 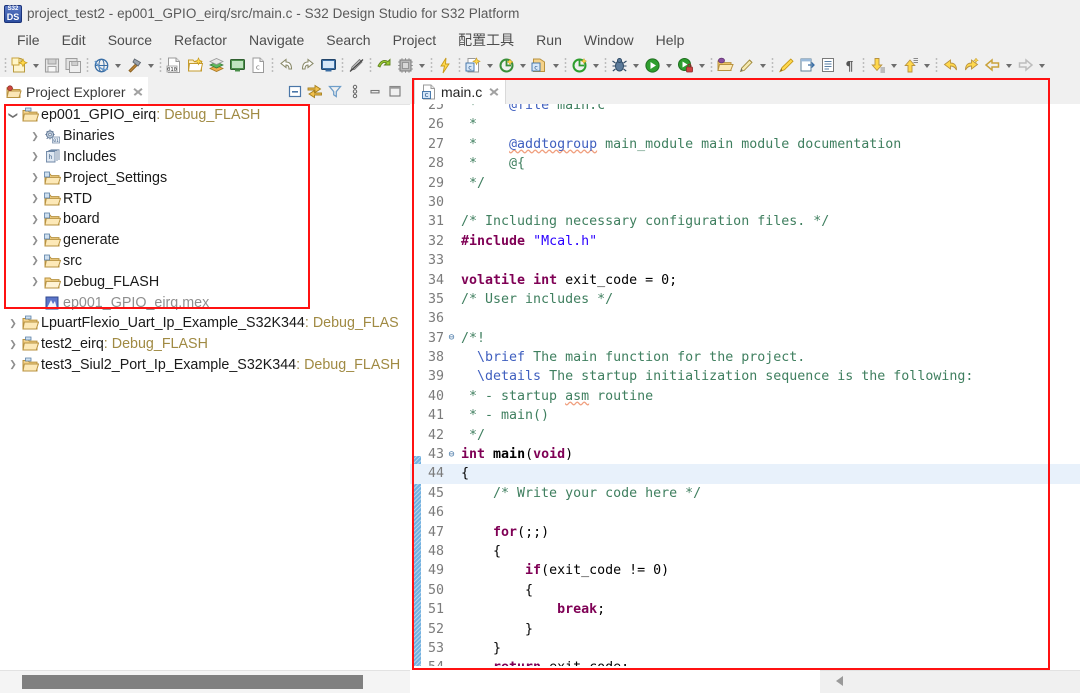 What do you see at coordinates (395, 91) in the screenshot?
I see `maximize-view-icon` at bounding box center [395, 91].